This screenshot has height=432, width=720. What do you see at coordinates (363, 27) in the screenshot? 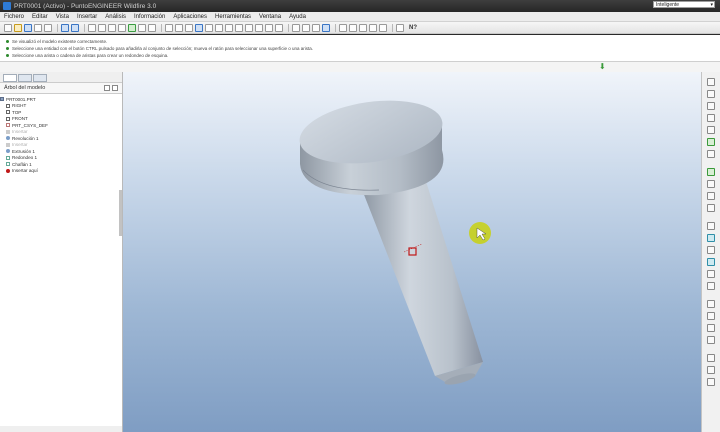
I see `datum-points-icon` at bounding box center [363, 27].